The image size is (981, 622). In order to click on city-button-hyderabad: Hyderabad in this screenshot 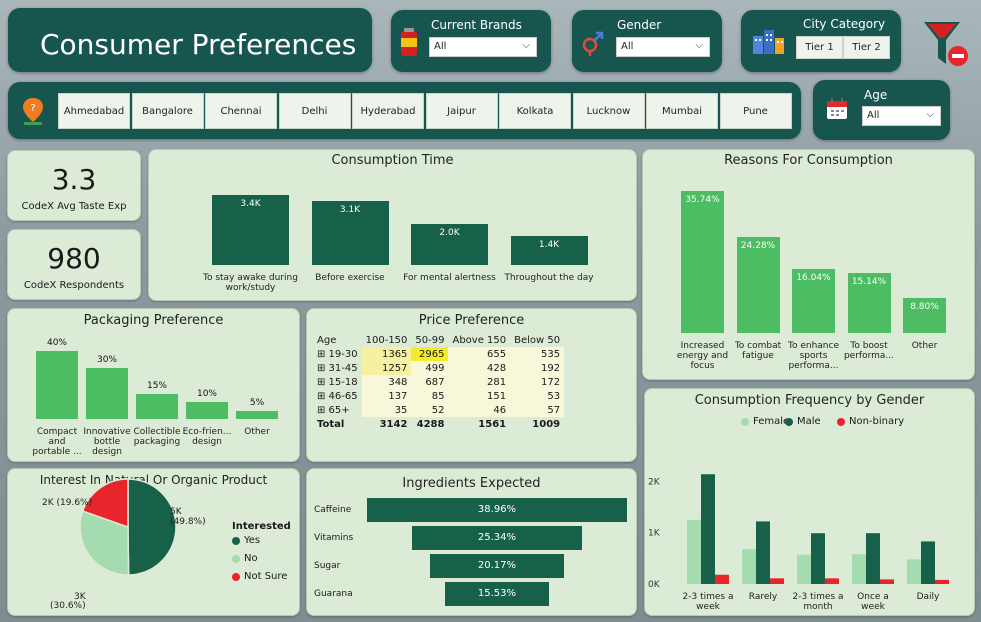, I will do `click(388, 111)`.